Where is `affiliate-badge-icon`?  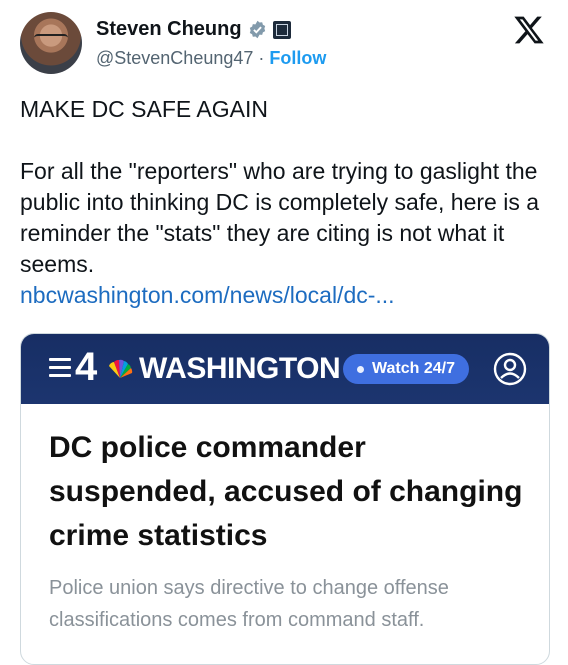
affiliate-badge-icon is located at coordinates (281, 29).